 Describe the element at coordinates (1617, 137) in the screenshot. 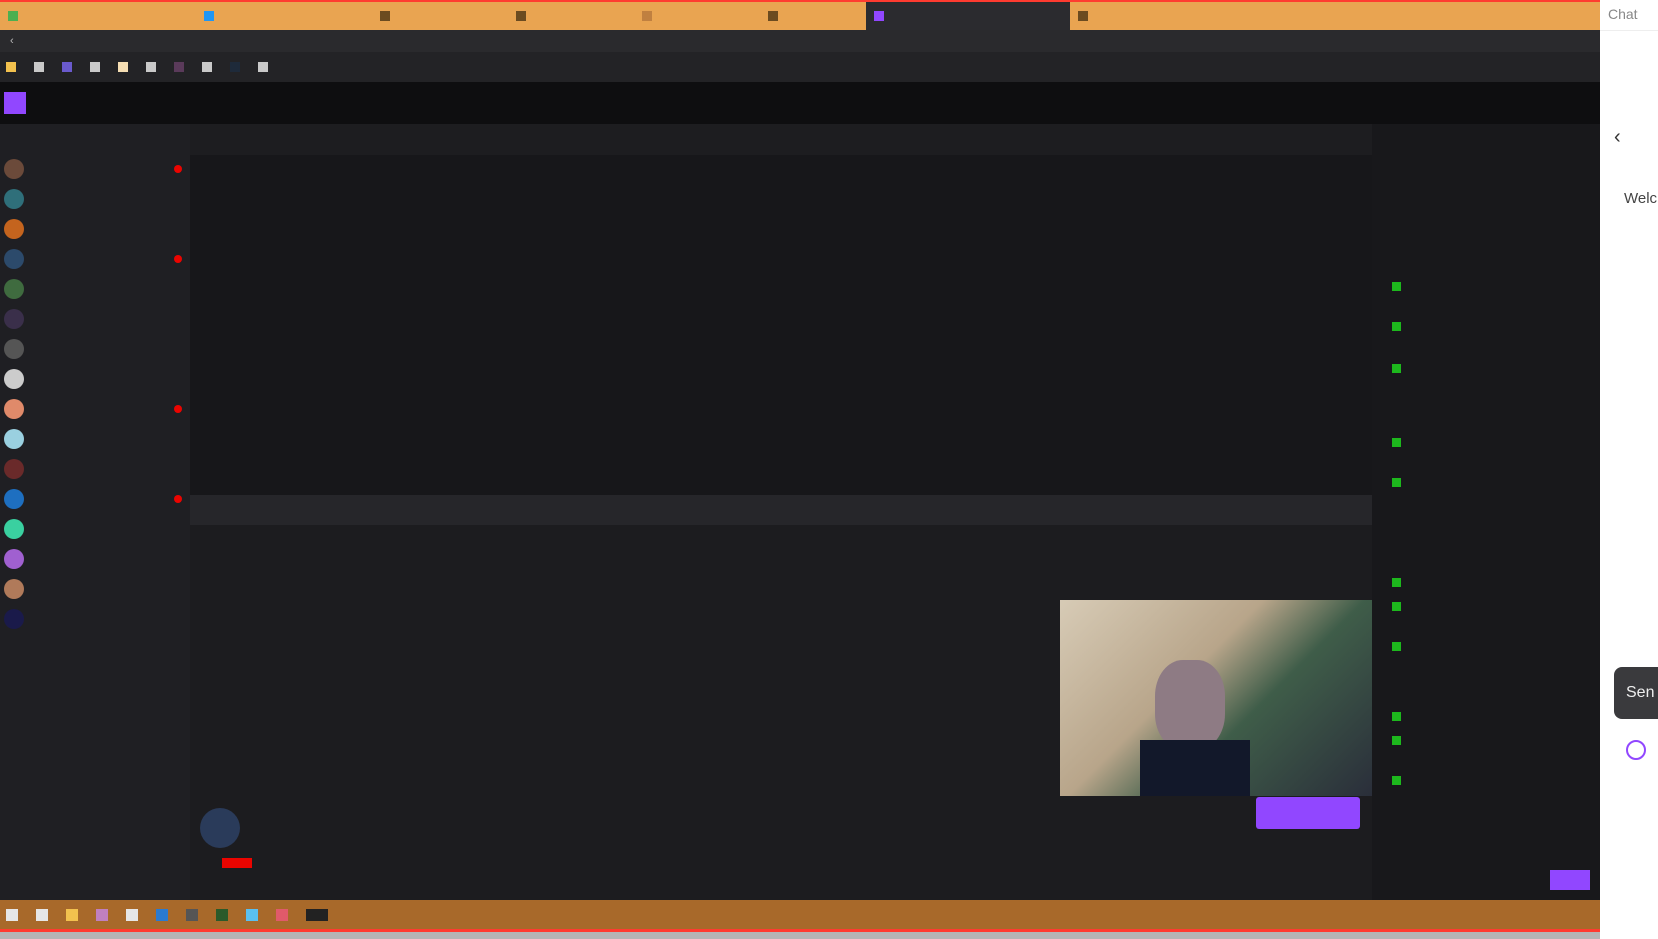

I see `back-chevron-icon: ‹` at that location.